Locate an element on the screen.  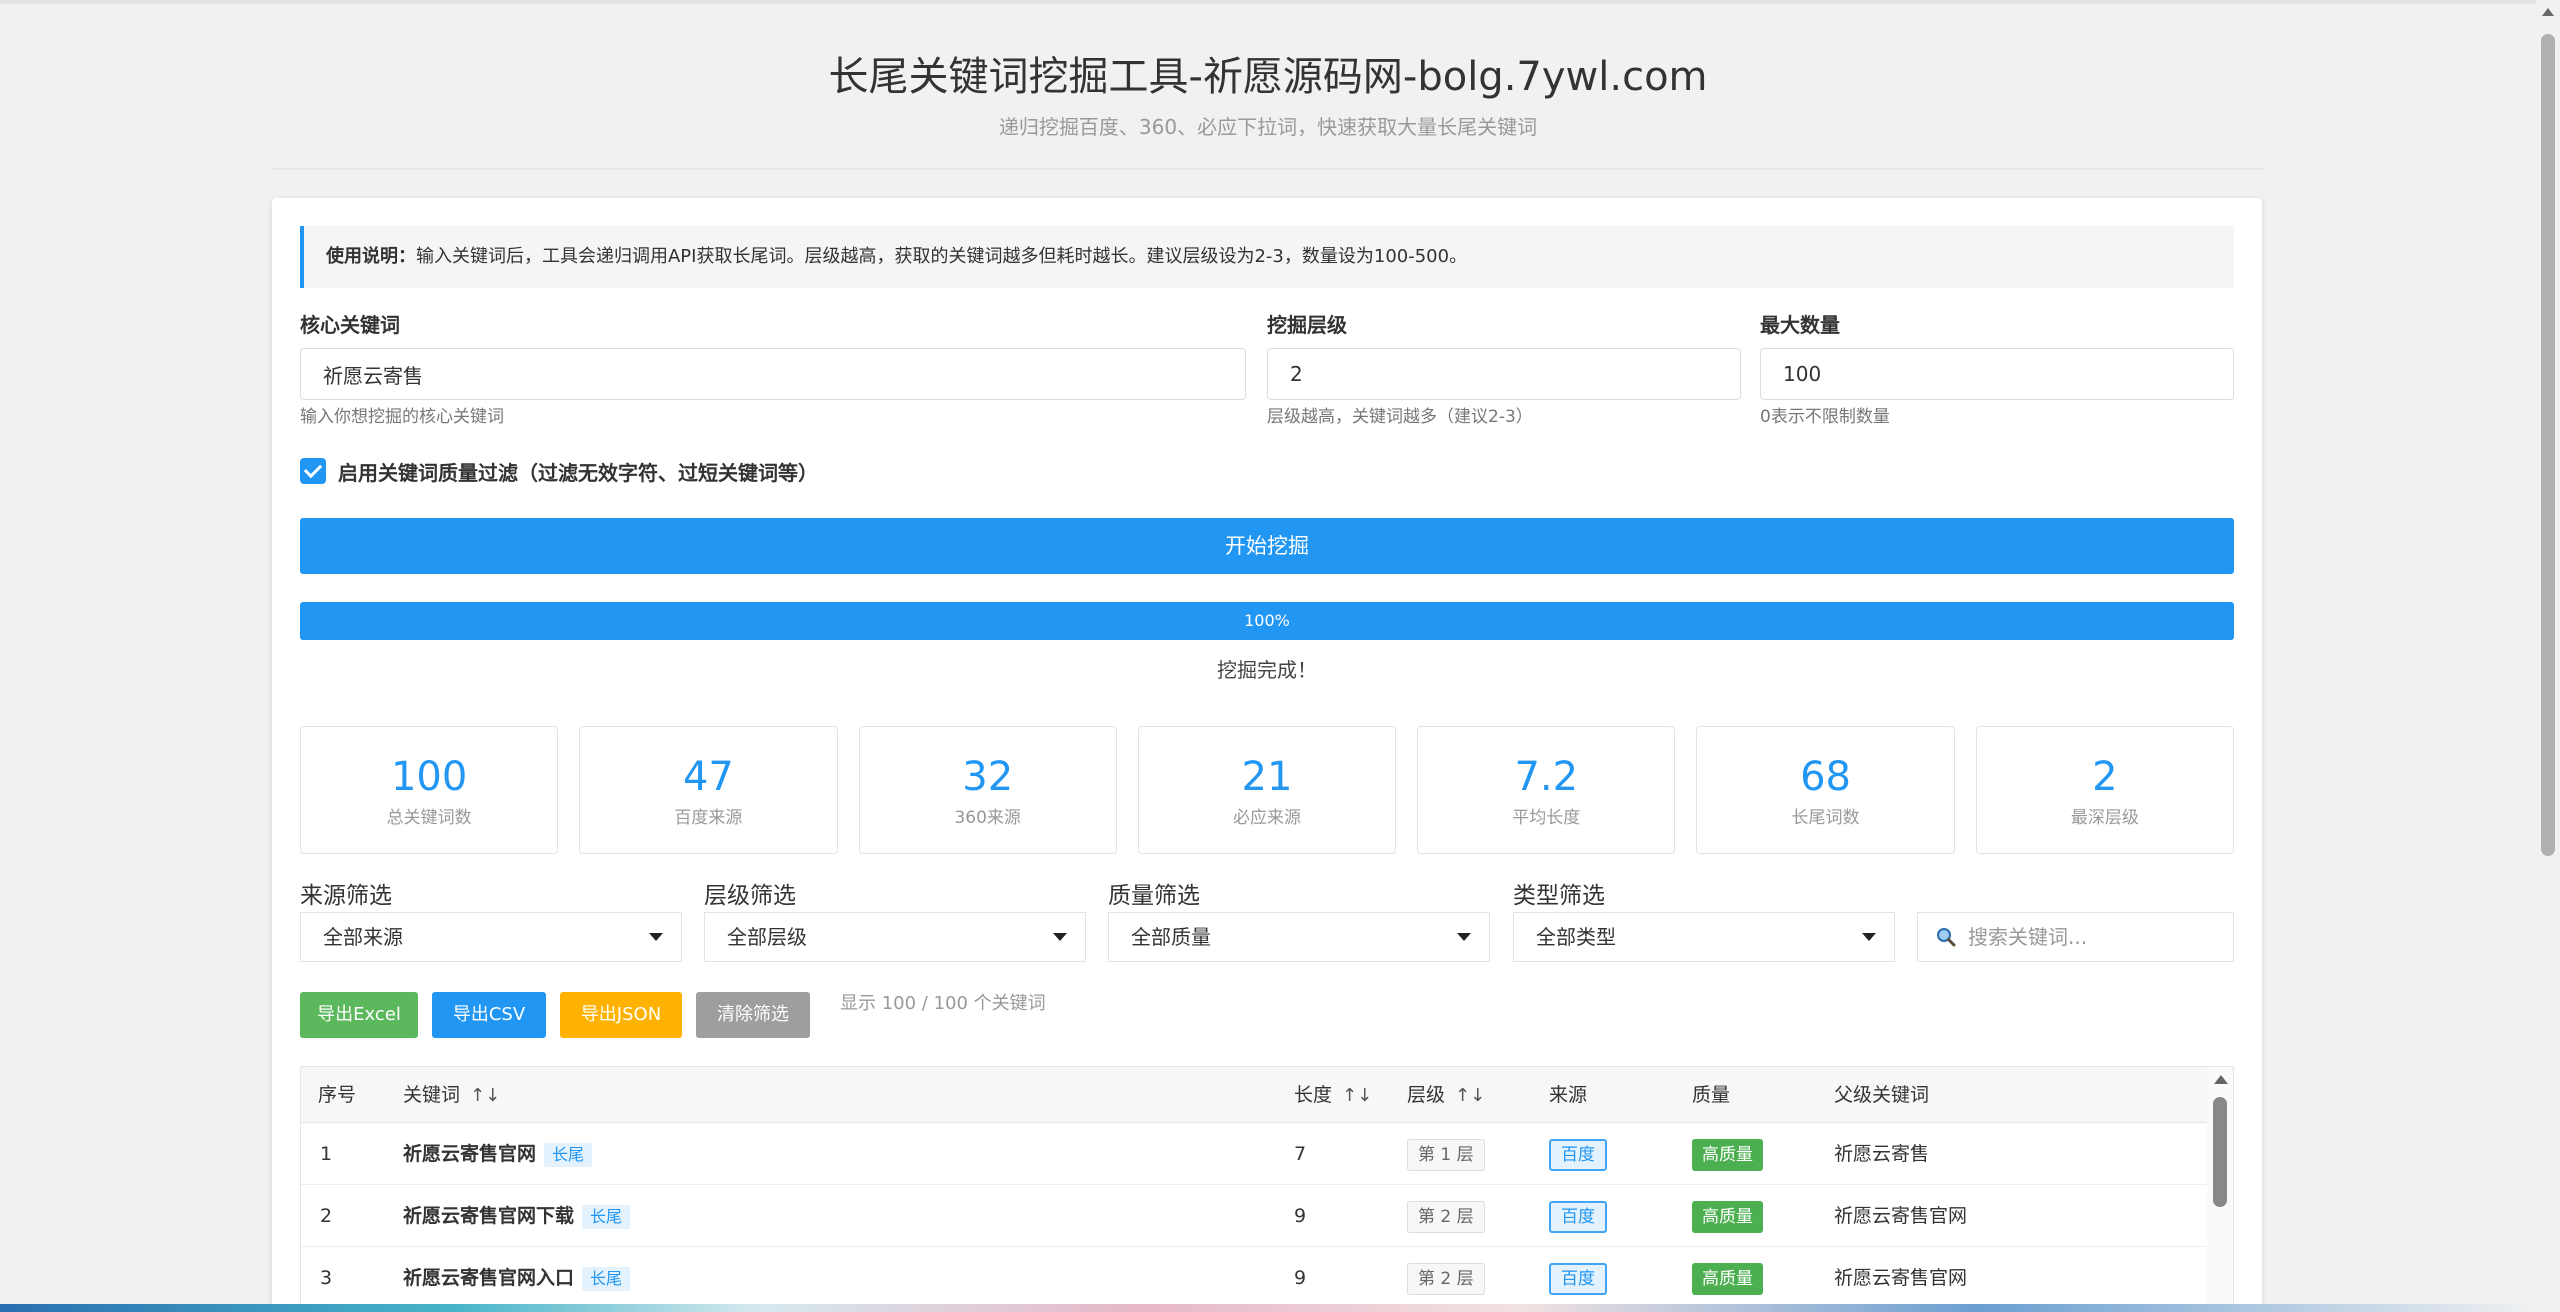
search-input is located at coordinates (2095, 937).